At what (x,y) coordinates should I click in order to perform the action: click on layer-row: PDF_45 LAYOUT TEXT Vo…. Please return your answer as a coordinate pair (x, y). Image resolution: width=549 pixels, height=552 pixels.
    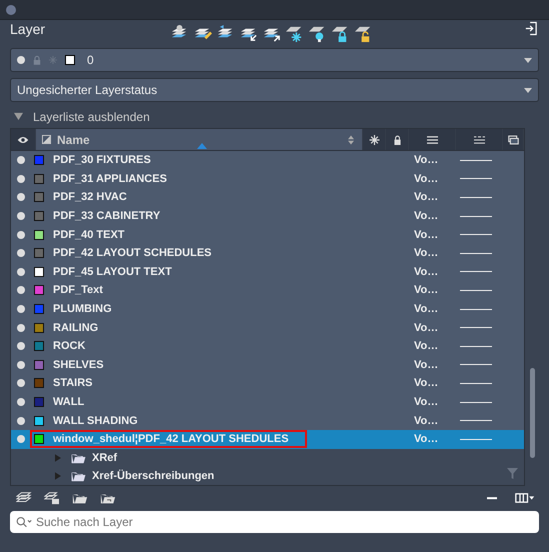
    Looking at the image, I should click on (267, 272).